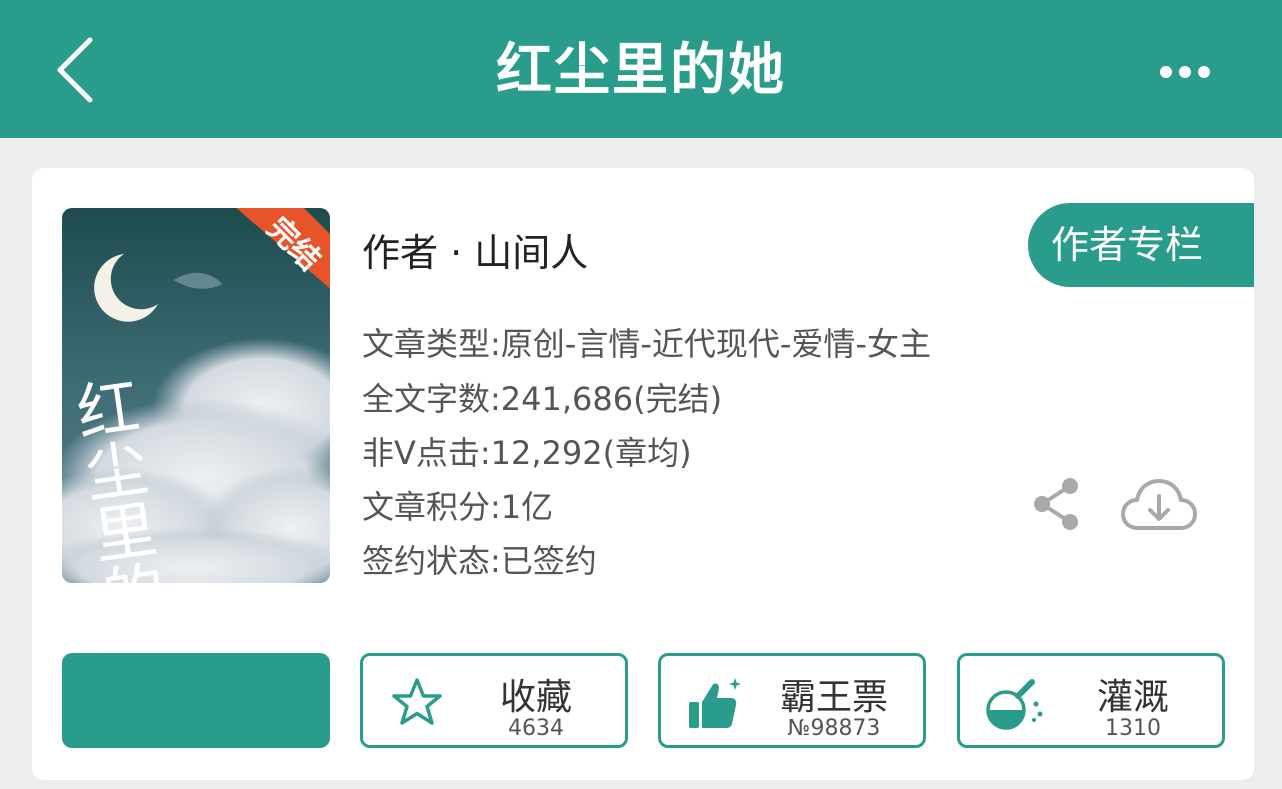 The height and width of the screenshot is (789, 1282). Describe the element at coordinates (834, 728) in the screenshot. I see `vote-count: №98873` at that location.